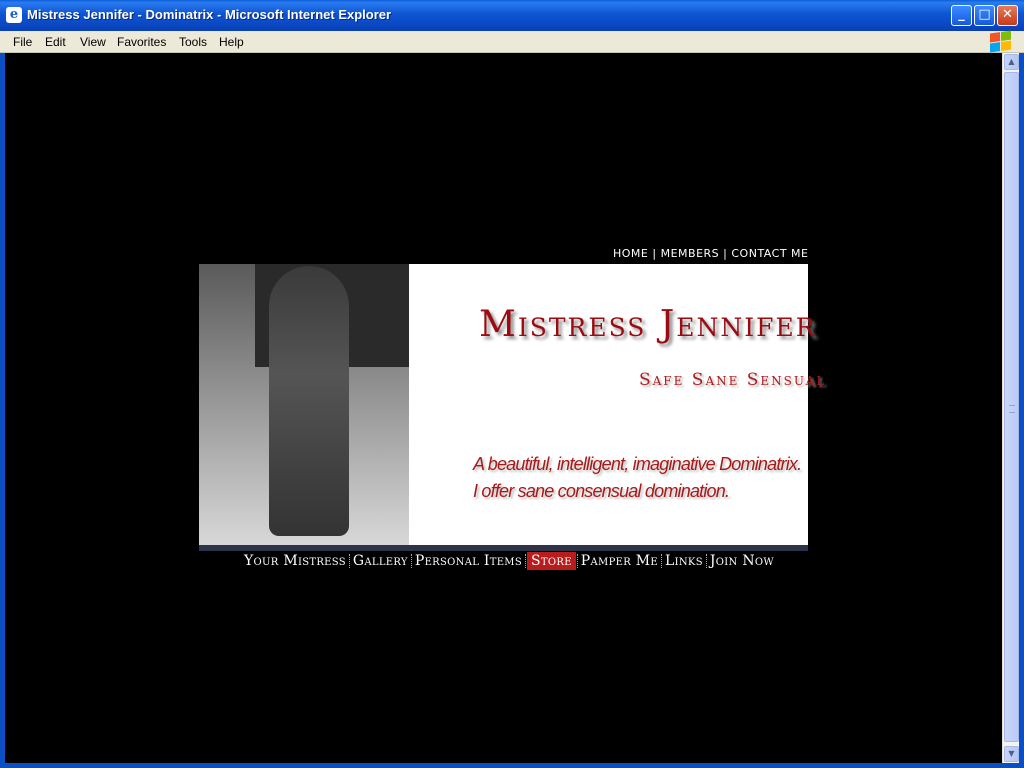  Describe the element at coordinates (1021, 410) in the screenshot. I see `window-frame-right` at that location.